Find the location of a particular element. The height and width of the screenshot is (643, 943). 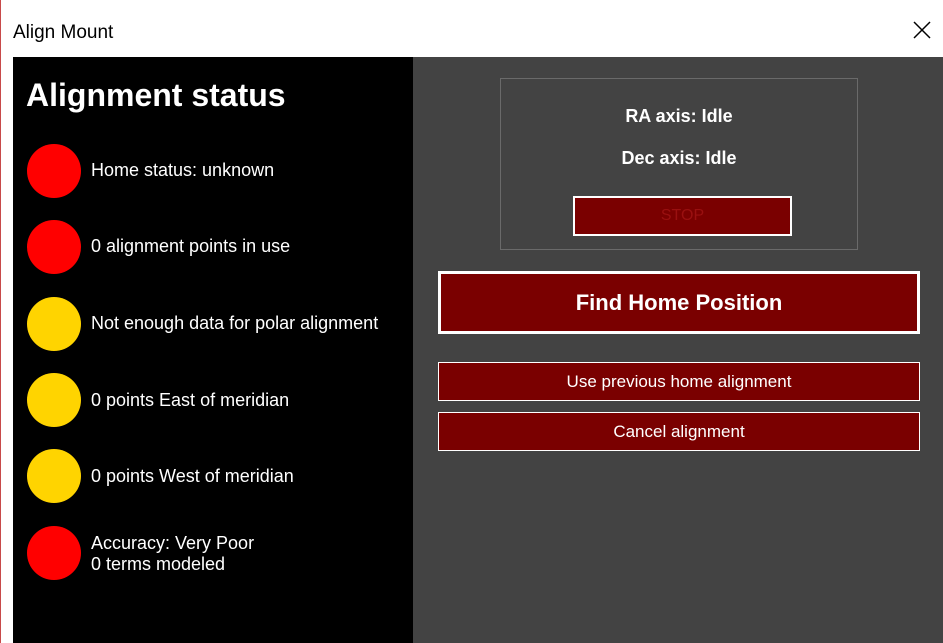

status-east-of-meridian: 0 points East of meridian is located at coordinates (222, 401).